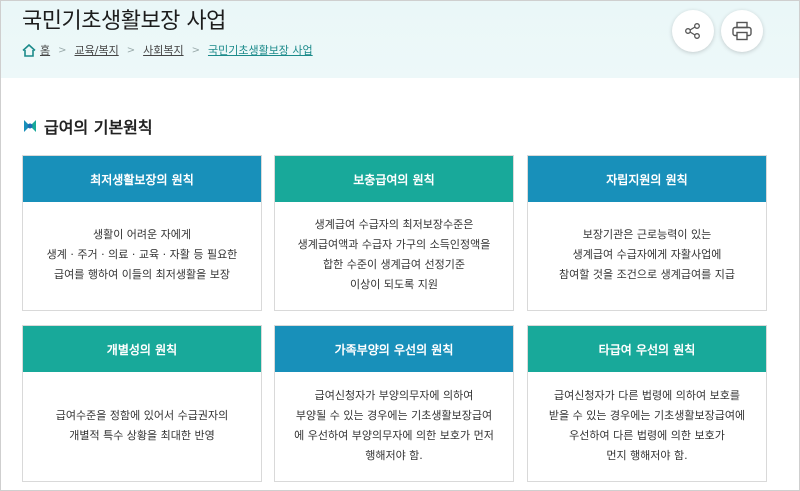 The image size is (800, 491). I want to click on card-line: 급여신청자가 부양의무자에 의하여, so click(394, 395).